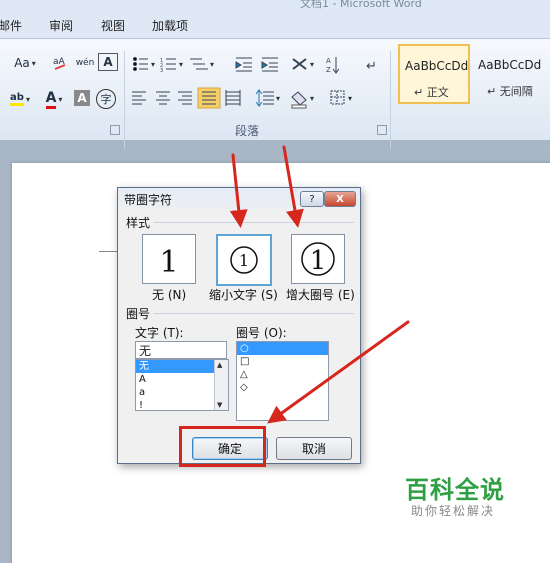  What do you see at coordinates (455, 490) in the screenshot?
I see `watermark-title: 百科全说` at bounding box center [455, 490].